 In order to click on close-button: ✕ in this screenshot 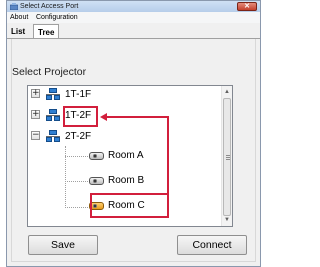, I will do `click(247, 6)`.